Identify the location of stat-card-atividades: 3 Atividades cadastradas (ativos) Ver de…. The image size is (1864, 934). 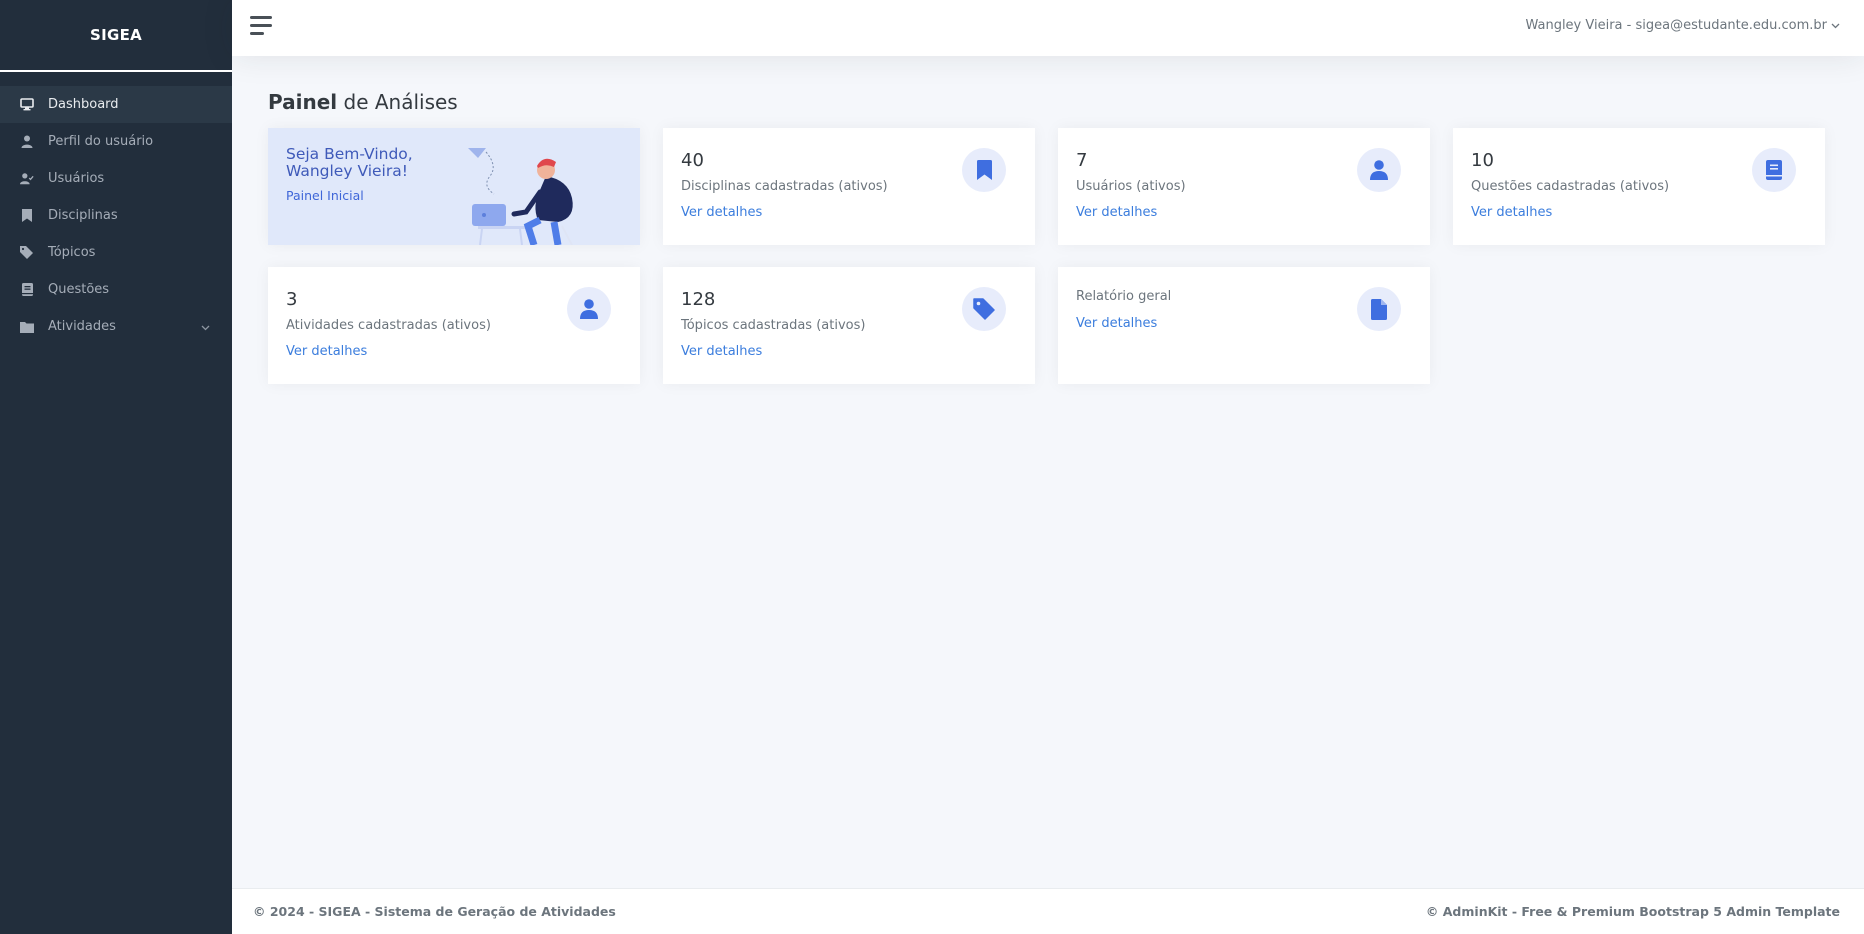
(454, 325).